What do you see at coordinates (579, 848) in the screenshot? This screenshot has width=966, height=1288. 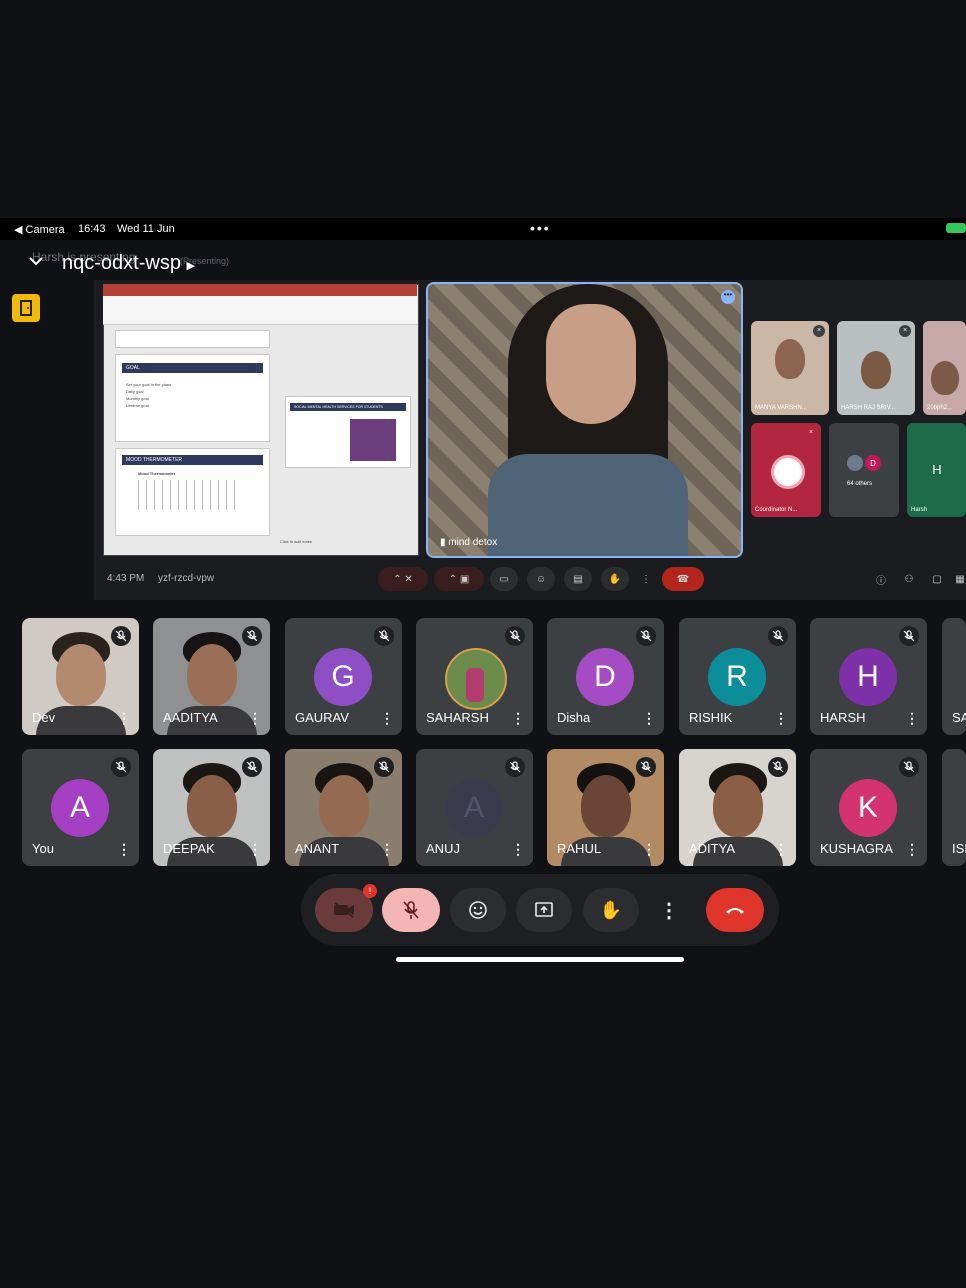 I see `participant-name: RAHUL` at bounding box center [579, 848].